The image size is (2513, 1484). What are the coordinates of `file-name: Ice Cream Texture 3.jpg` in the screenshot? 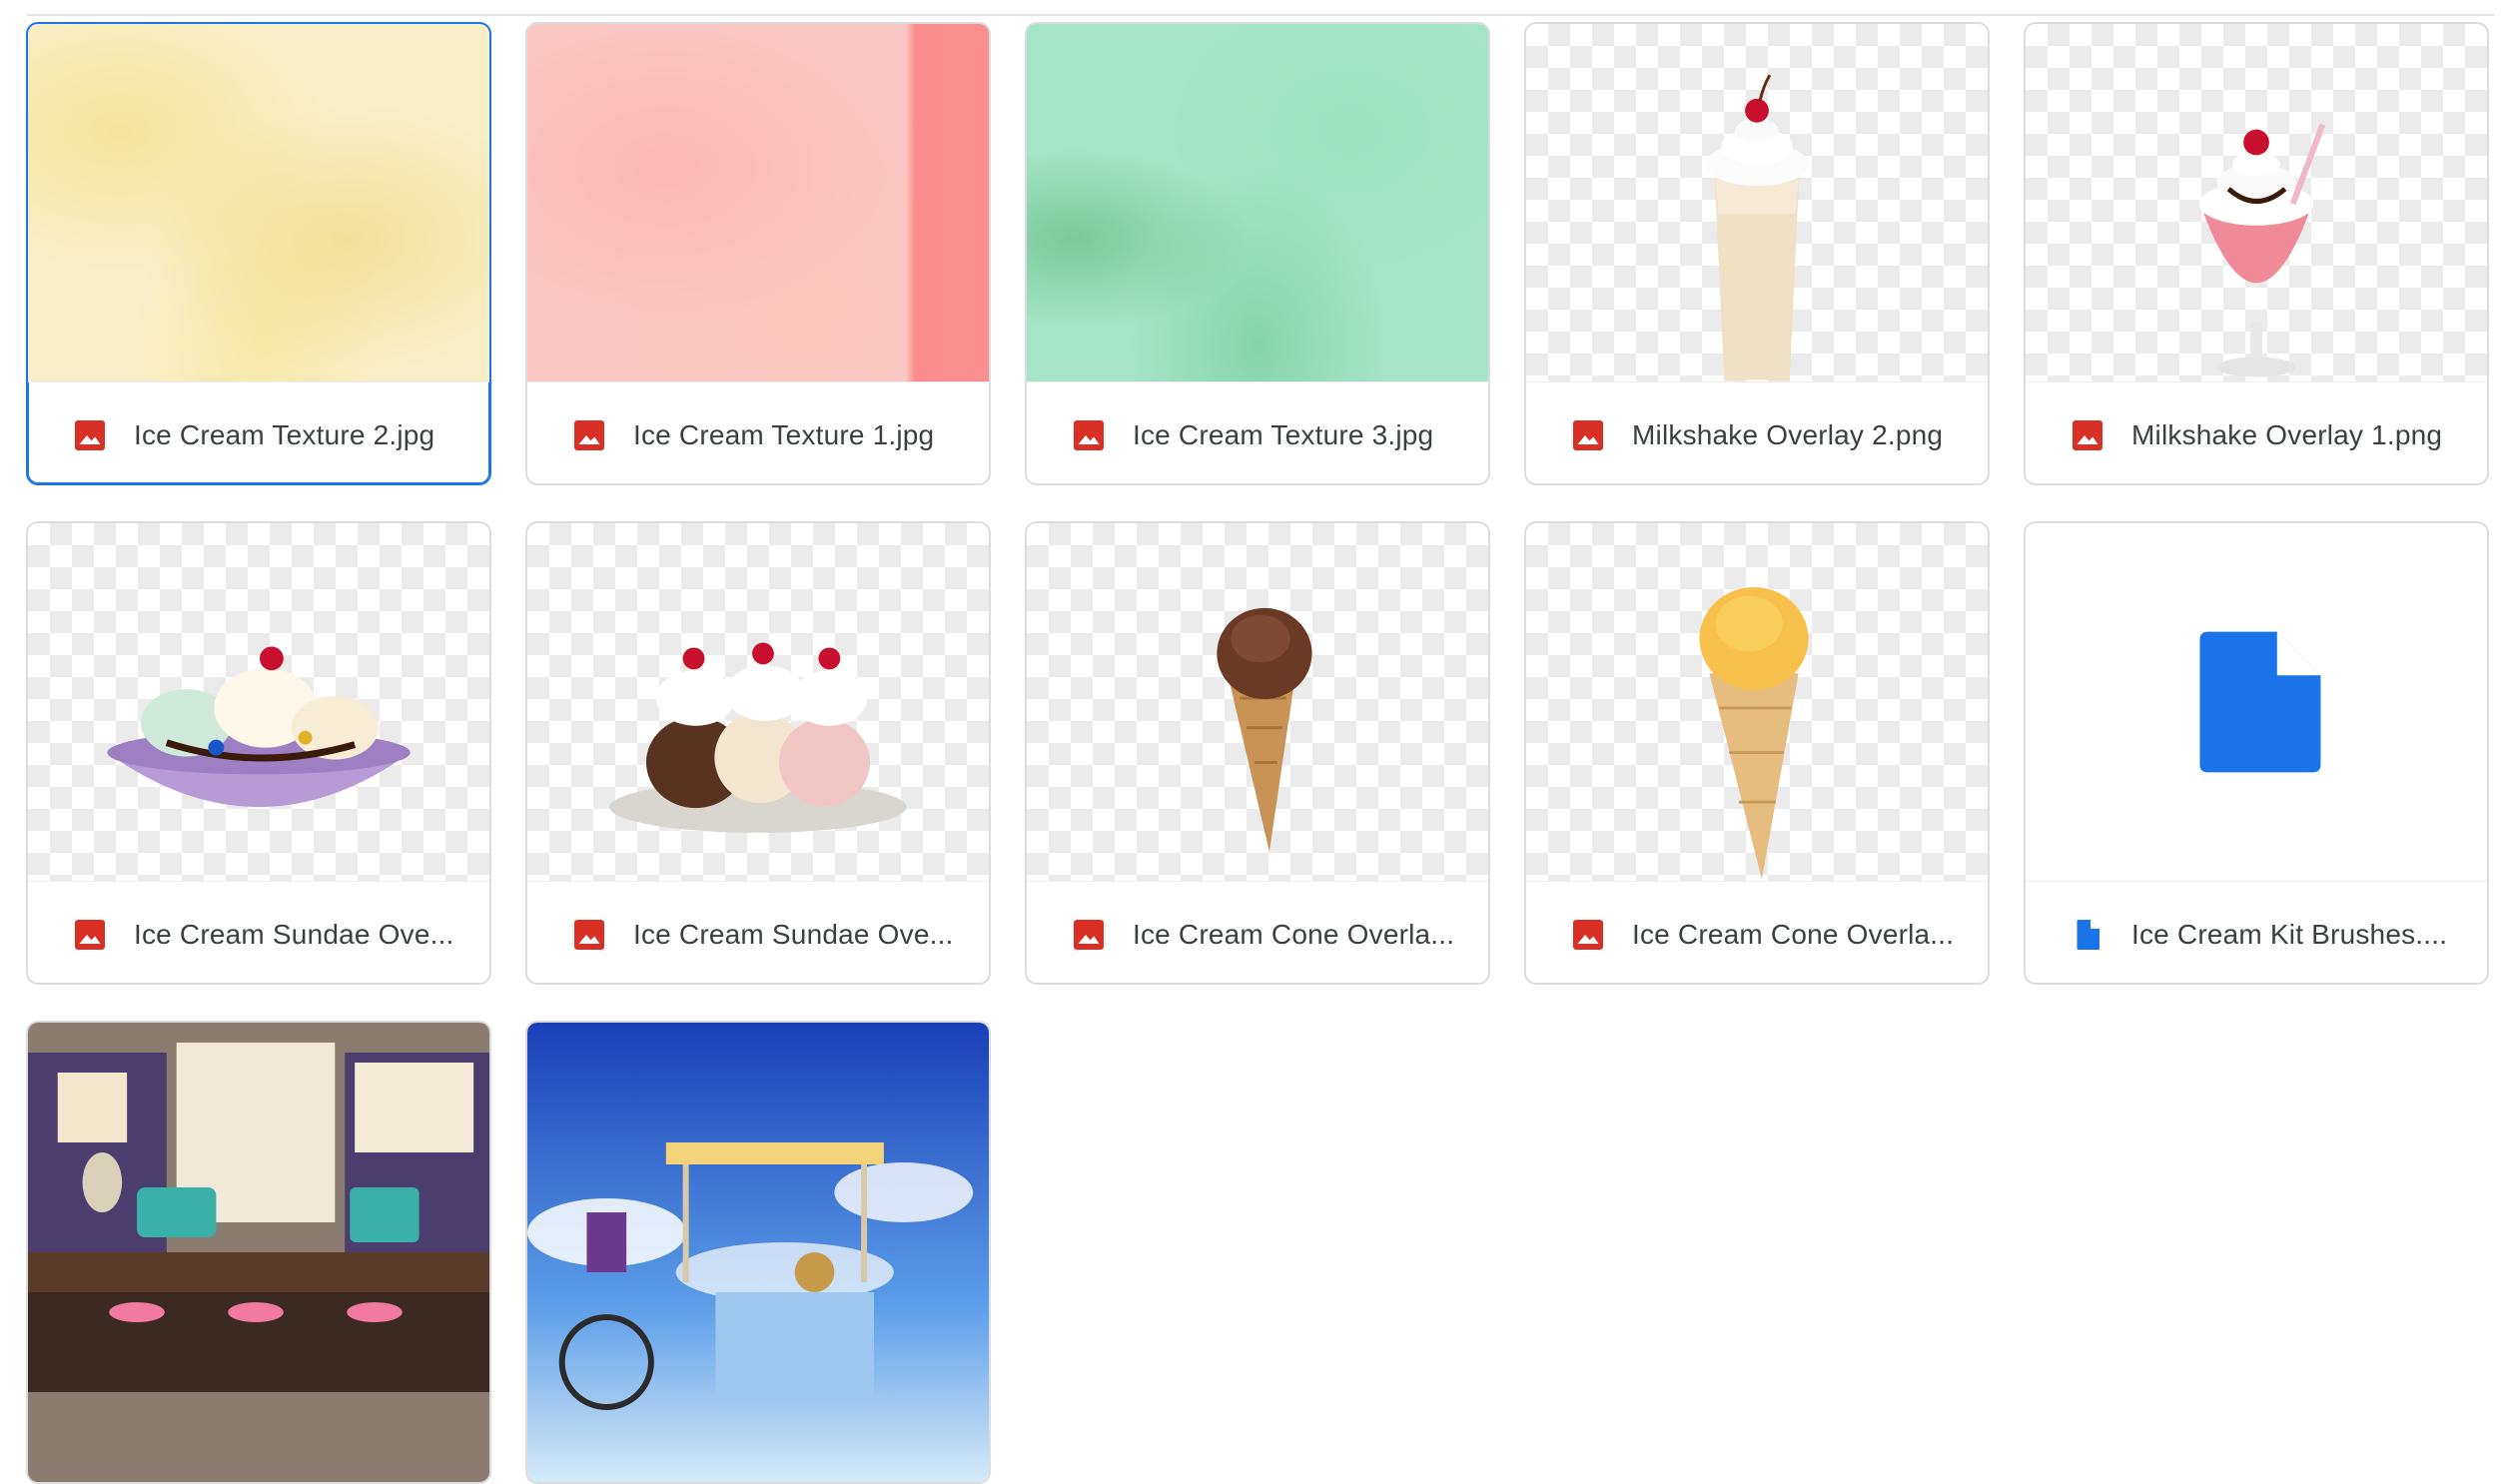 It's located at (1283, 434).